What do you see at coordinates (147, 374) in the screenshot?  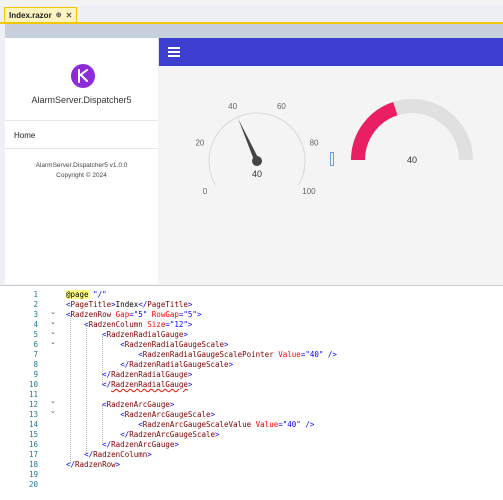 I see `code-line-9: </RadzenRadialGauge>` at bounding box center [147, 374].